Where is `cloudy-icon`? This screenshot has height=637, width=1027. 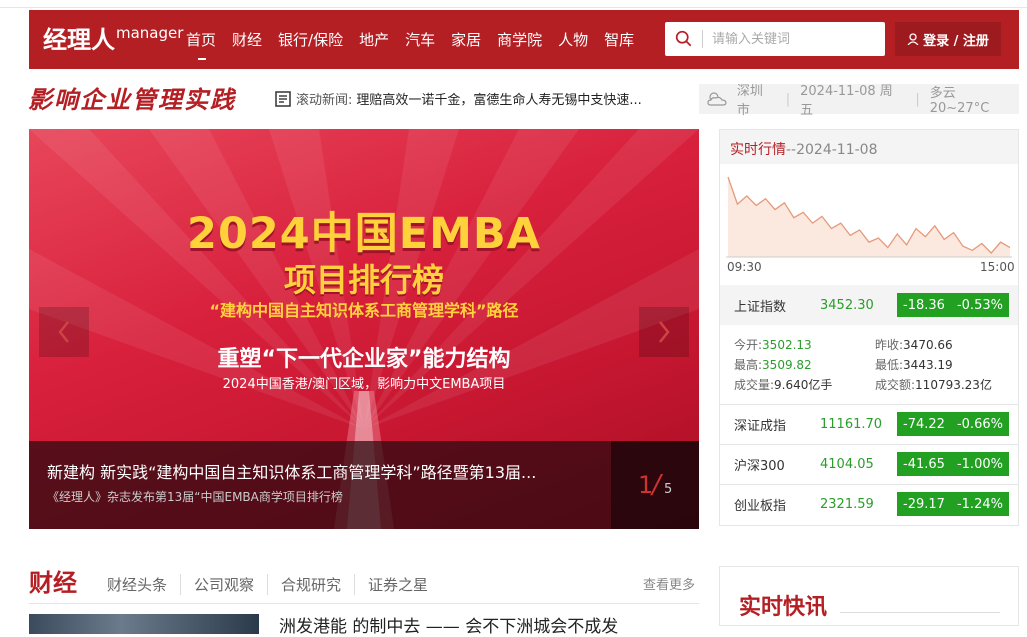 cloudy-icon is located at coordinates (717, 99).